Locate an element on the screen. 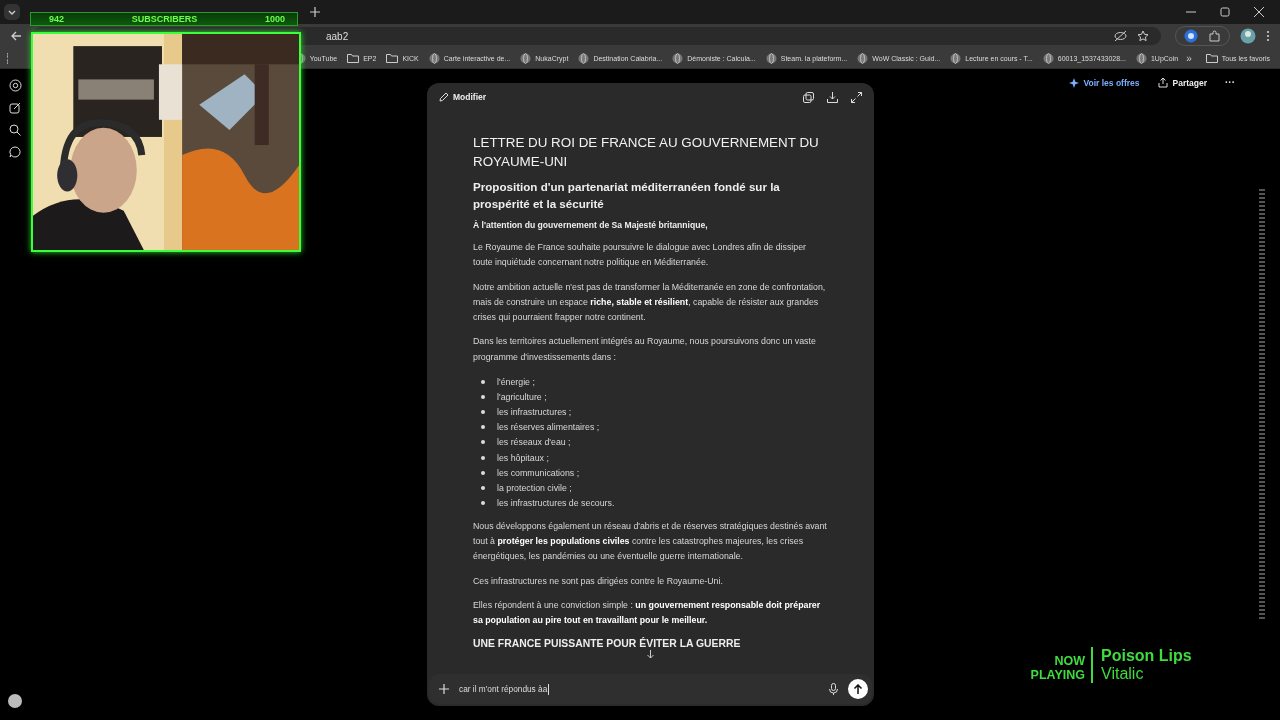  list-item: les réseaux d'eau ; is located at coordinates (534, 442).